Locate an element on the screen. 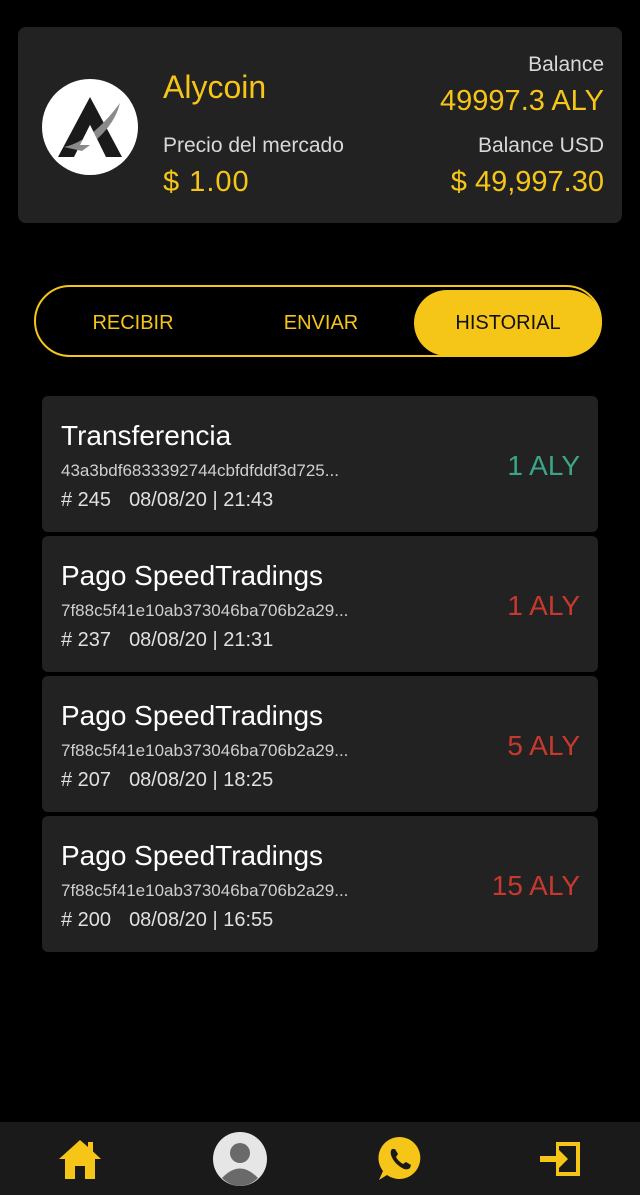 The width and height of the screenshot is (640, 1195). transaction-number: # 237 is located at coordinates (86, 640).